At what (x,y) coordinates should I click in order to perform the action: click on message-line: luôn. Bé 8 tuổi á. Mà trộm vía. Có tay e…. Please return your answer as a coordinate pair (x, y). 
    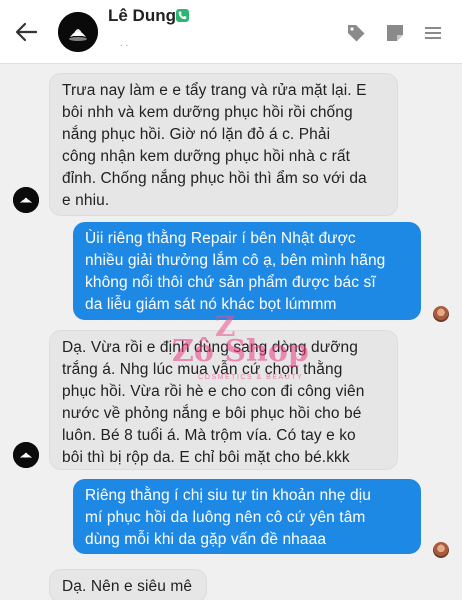
    Looking at the image, I should click on (209, 435).